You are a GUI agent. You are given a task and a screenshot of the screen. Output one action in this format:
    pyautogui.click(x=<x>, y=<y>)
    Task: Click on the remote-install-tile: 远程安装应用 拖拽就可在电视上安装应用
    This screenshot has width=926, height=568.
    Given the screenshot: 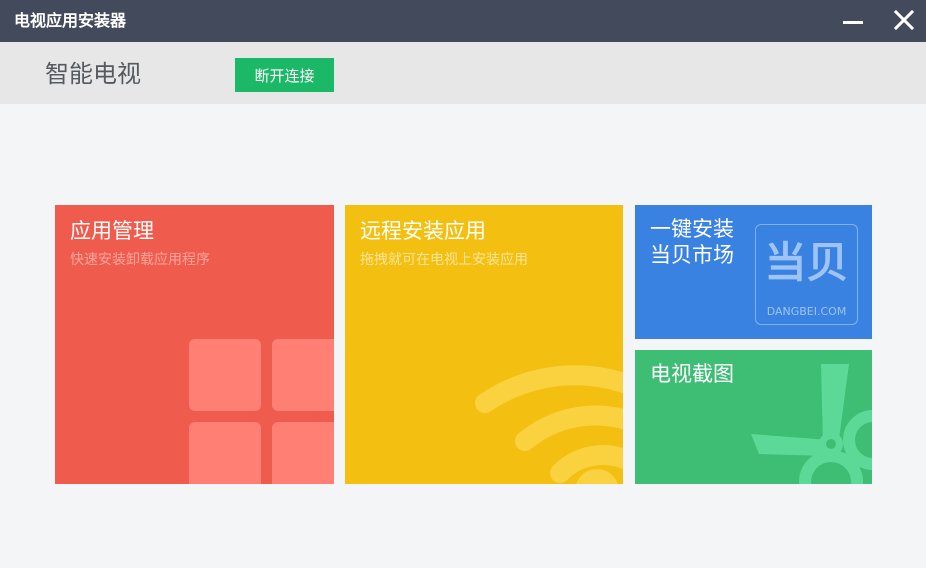 What is the action you would take?
    pyautogui.click(x=484, y=344)
    